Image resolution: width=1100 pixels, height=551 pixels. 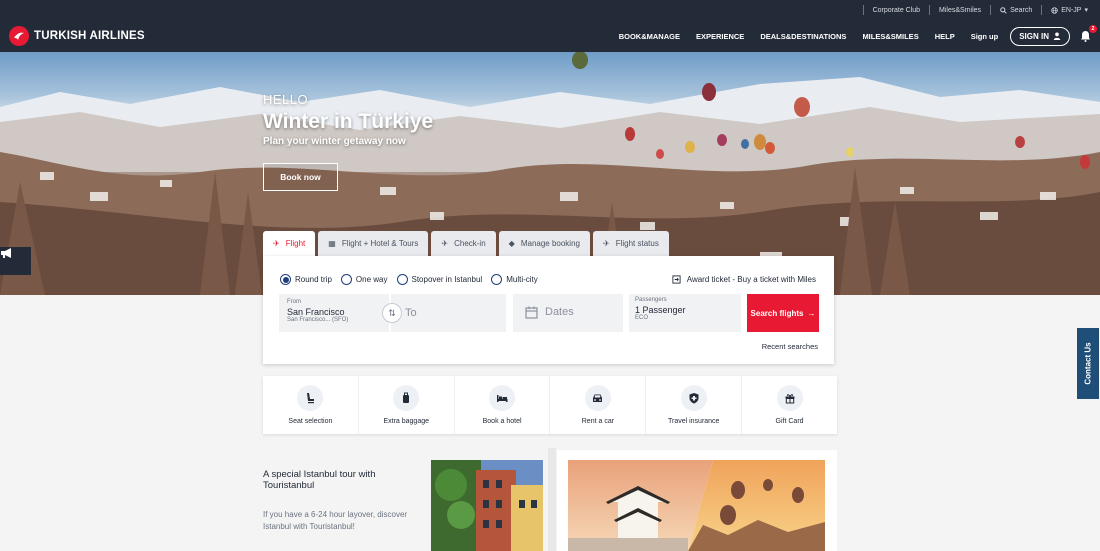 I want to click on from-airport: San Francisco... (SFO), so click(x=318, y=320).